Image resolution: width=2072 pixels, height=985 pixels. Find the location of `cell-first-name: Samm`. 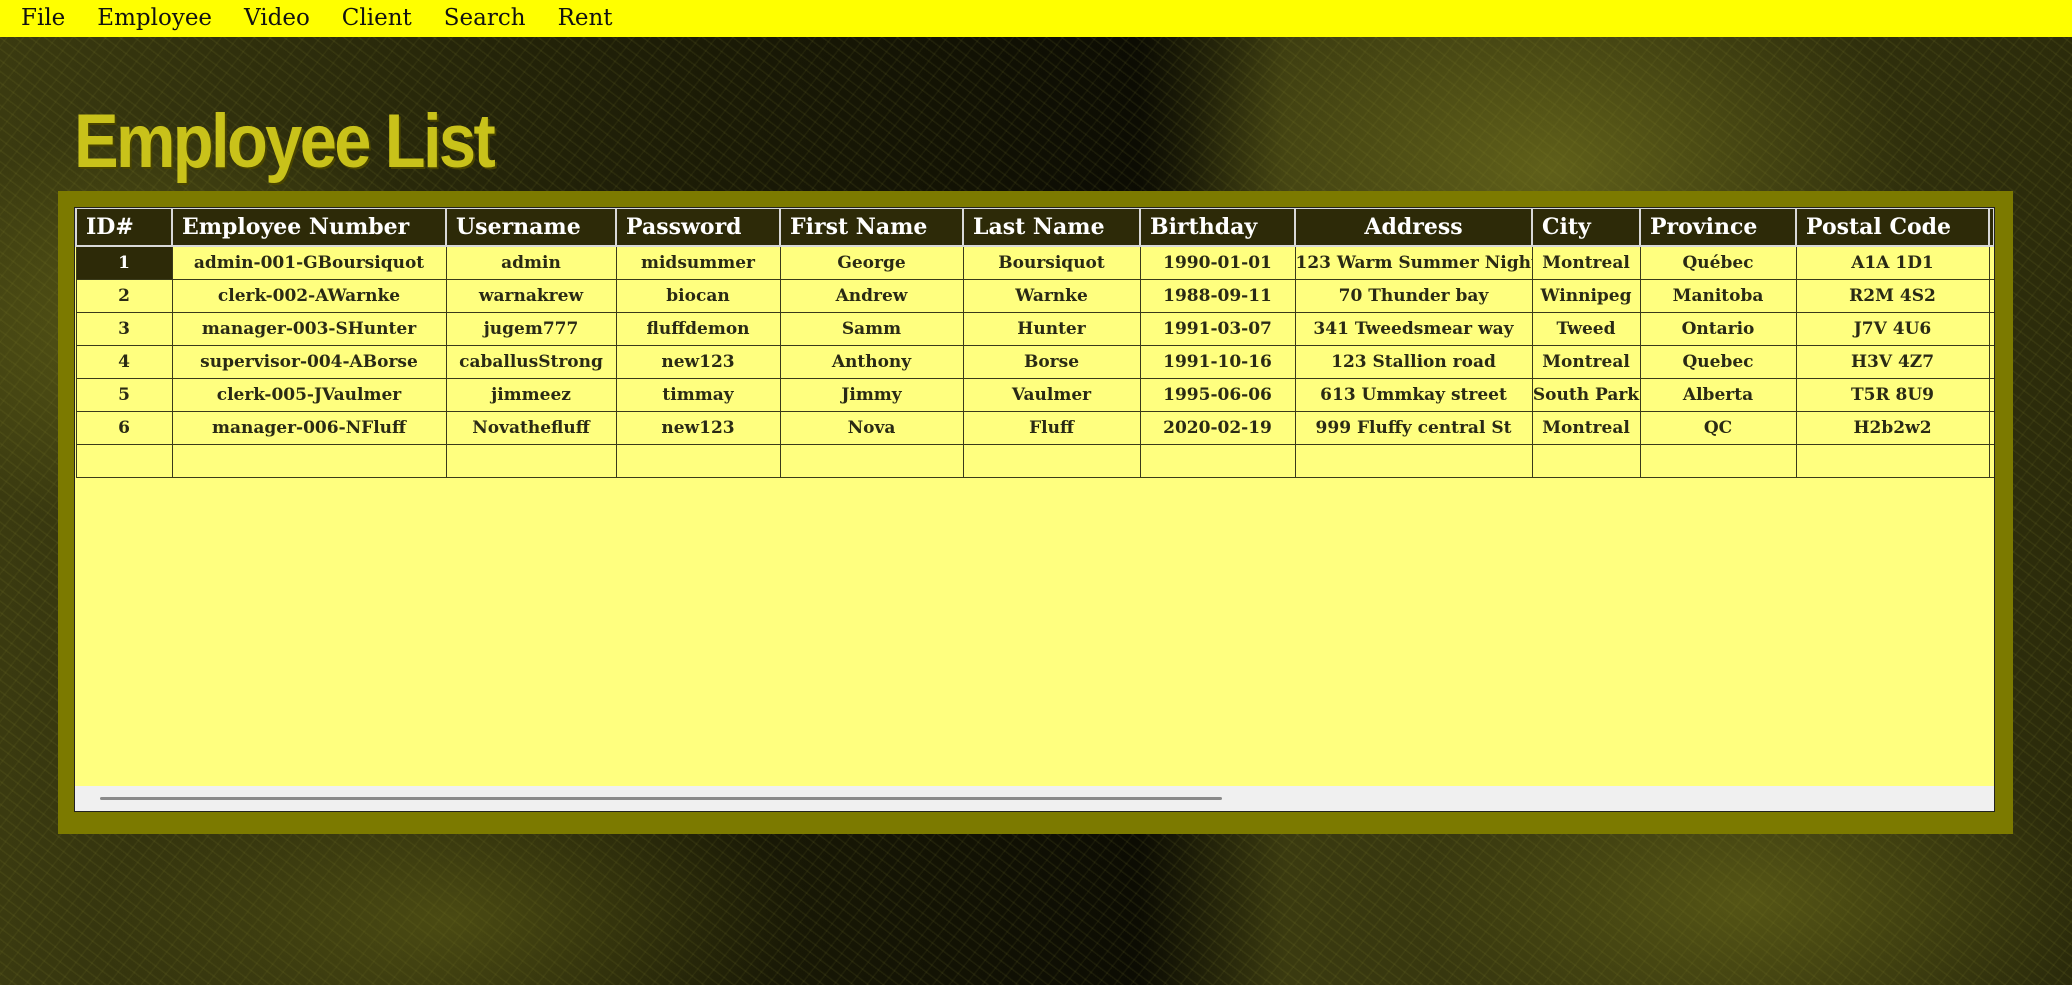

cell-first-name: Samm is located at coordinates (871, 329).